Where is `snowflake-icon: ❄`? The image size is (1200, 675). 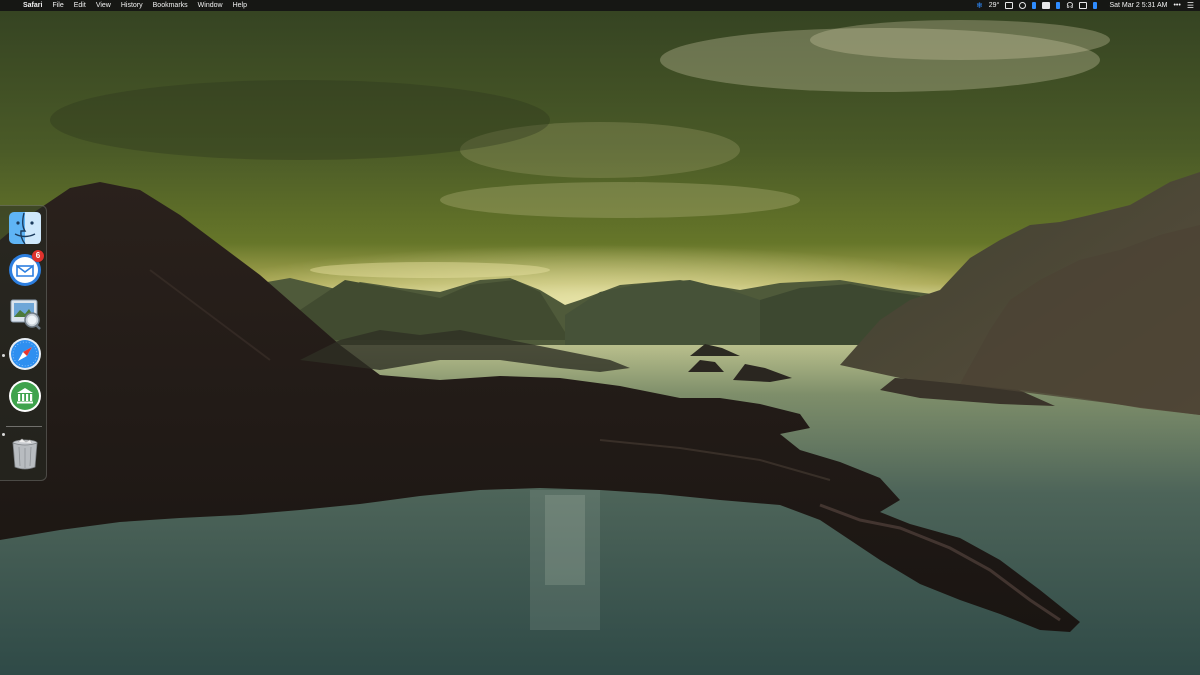
snowflake-icon: ❄ is located at coordinates (979, 5).